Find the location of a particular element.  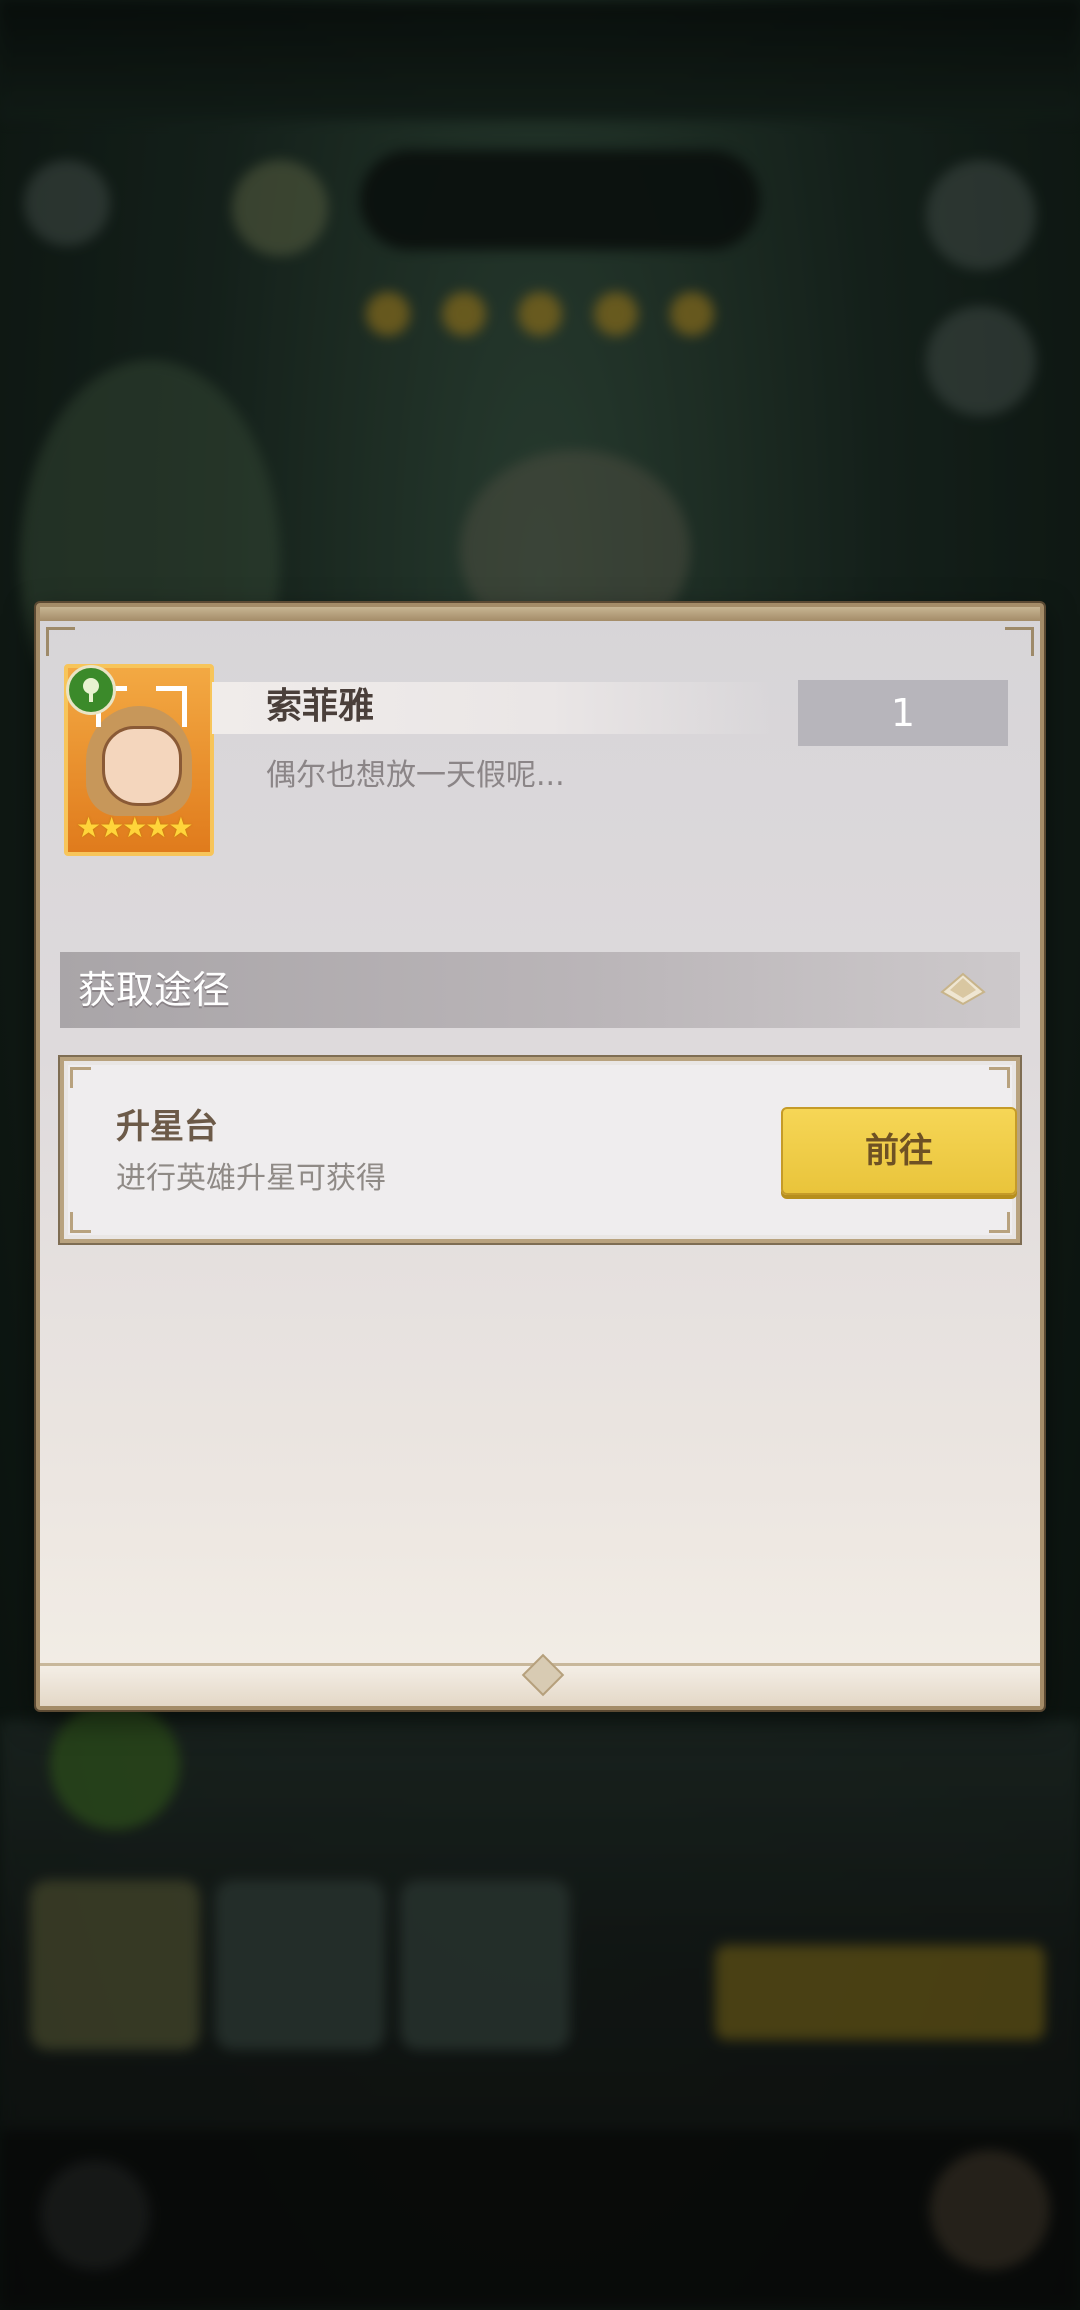

obtain-source-row: 升星台 进行英雄升星可获得 前往 is located at coordinates (540, 1150).